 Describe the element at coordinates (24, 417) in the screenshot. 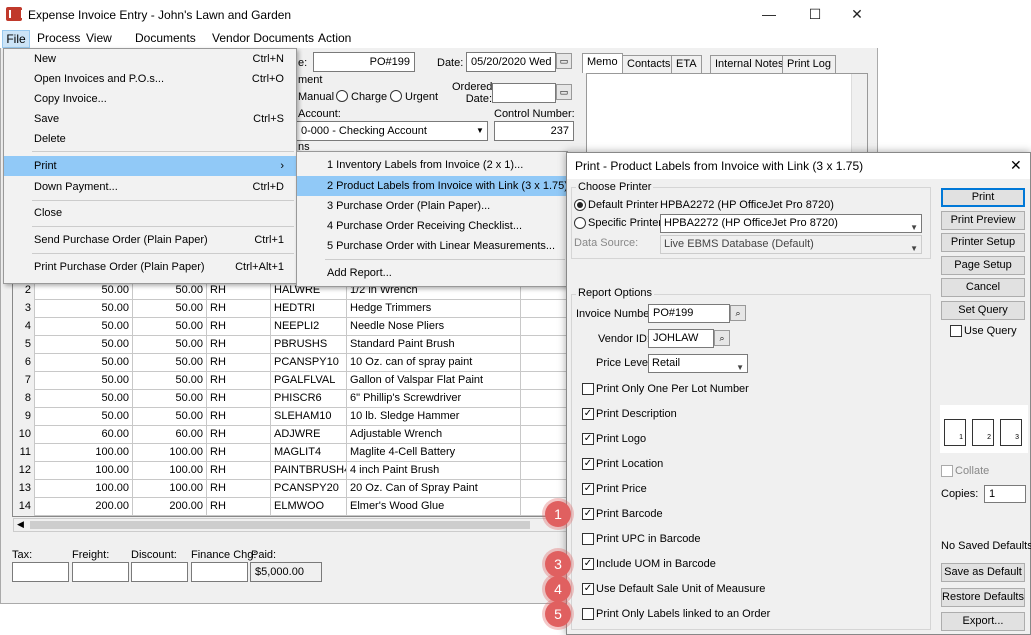

I see `cell-n: 9` at that location.